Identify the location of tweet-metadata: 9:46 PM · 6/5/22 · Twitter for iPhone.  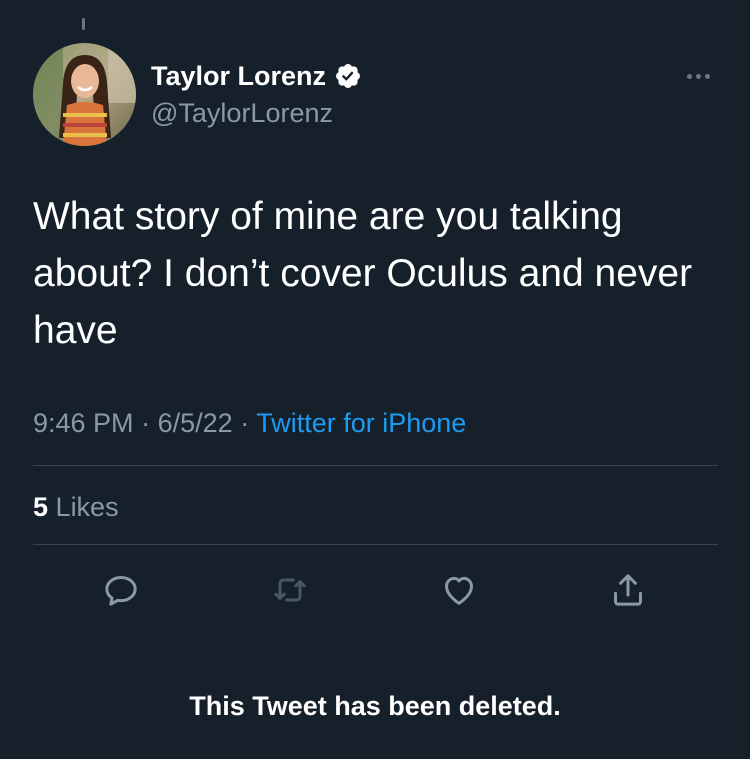
(249, 423).